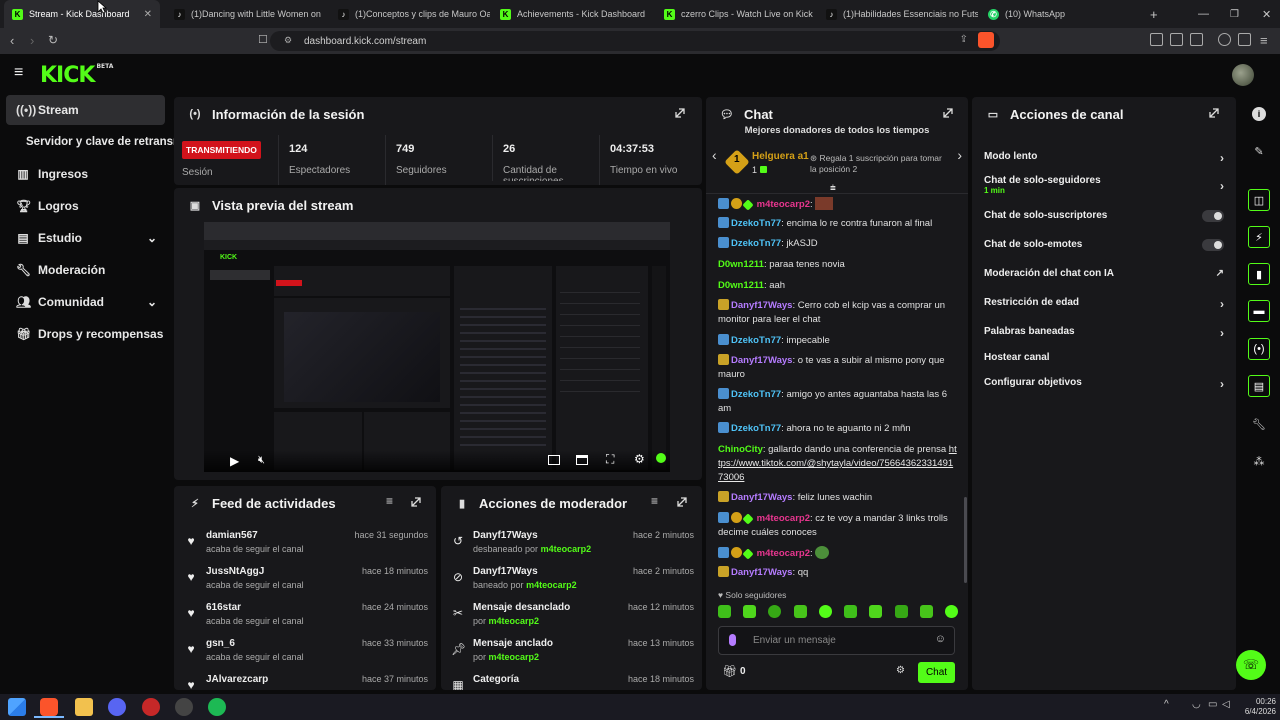  Describe the element at coordinates (1104, 275) in the screenshot. I see `action-ai-moderation: Moderación del chat con IA ↗` at that location.